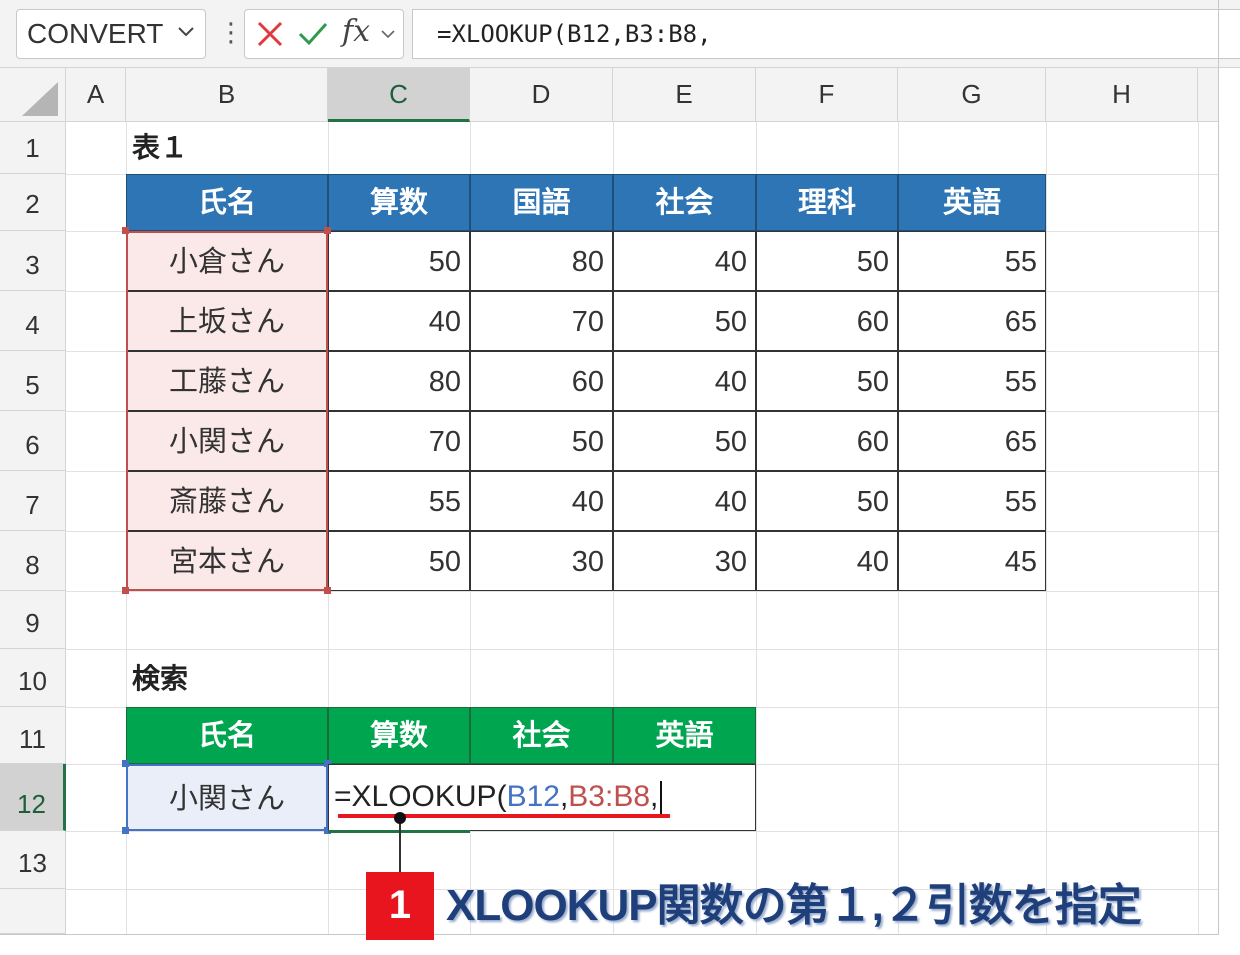  Describe the element at coordinates (33, 381) in the screenshot. I see `row-header-5: 5` at that location.